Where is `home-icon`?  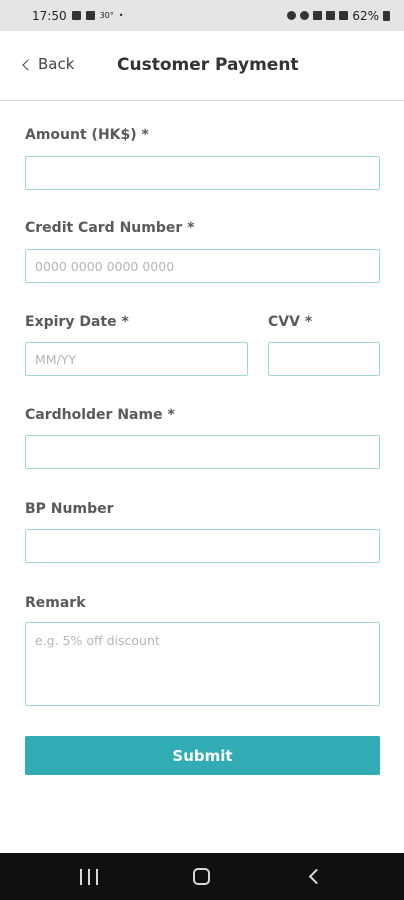
home-icon is located at coordinates (201, 876).